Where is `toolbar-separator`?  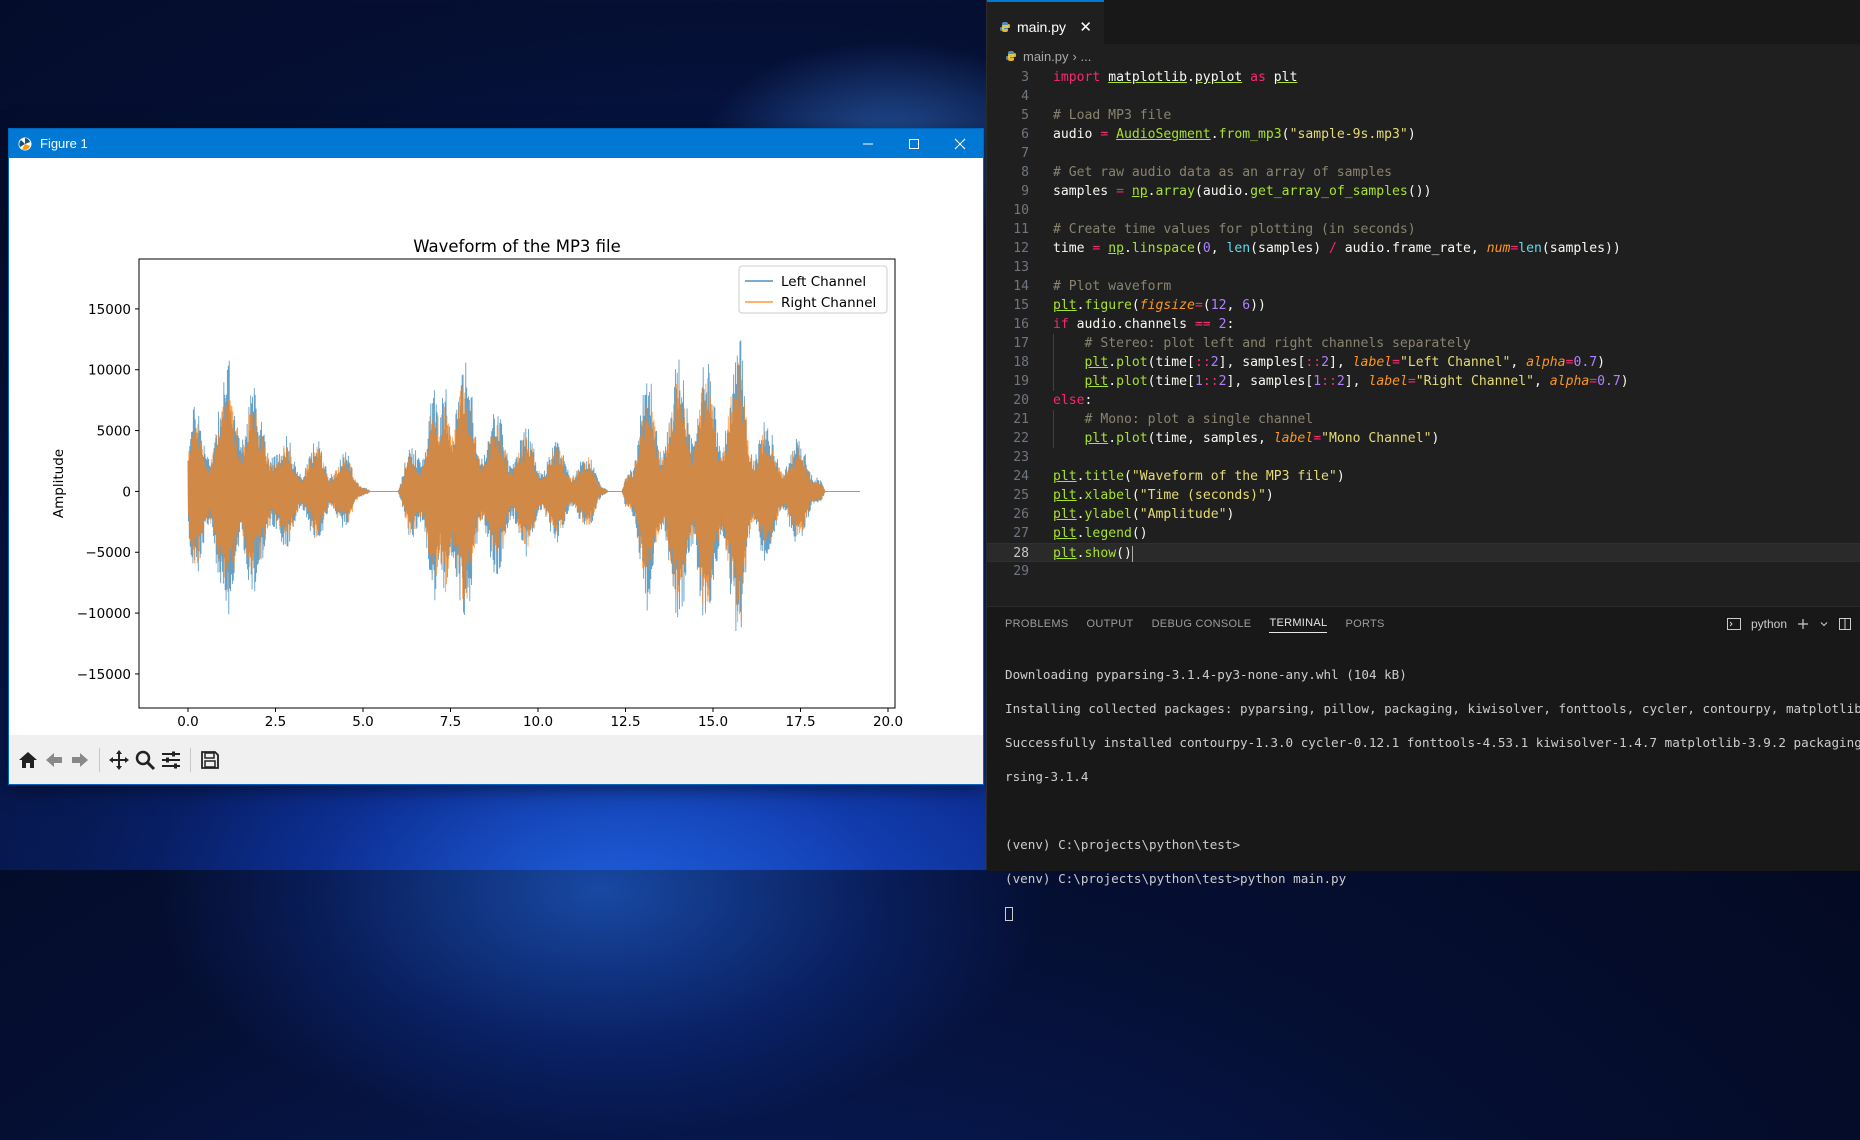 toolbar-separator is located at coordinates (99, 759).